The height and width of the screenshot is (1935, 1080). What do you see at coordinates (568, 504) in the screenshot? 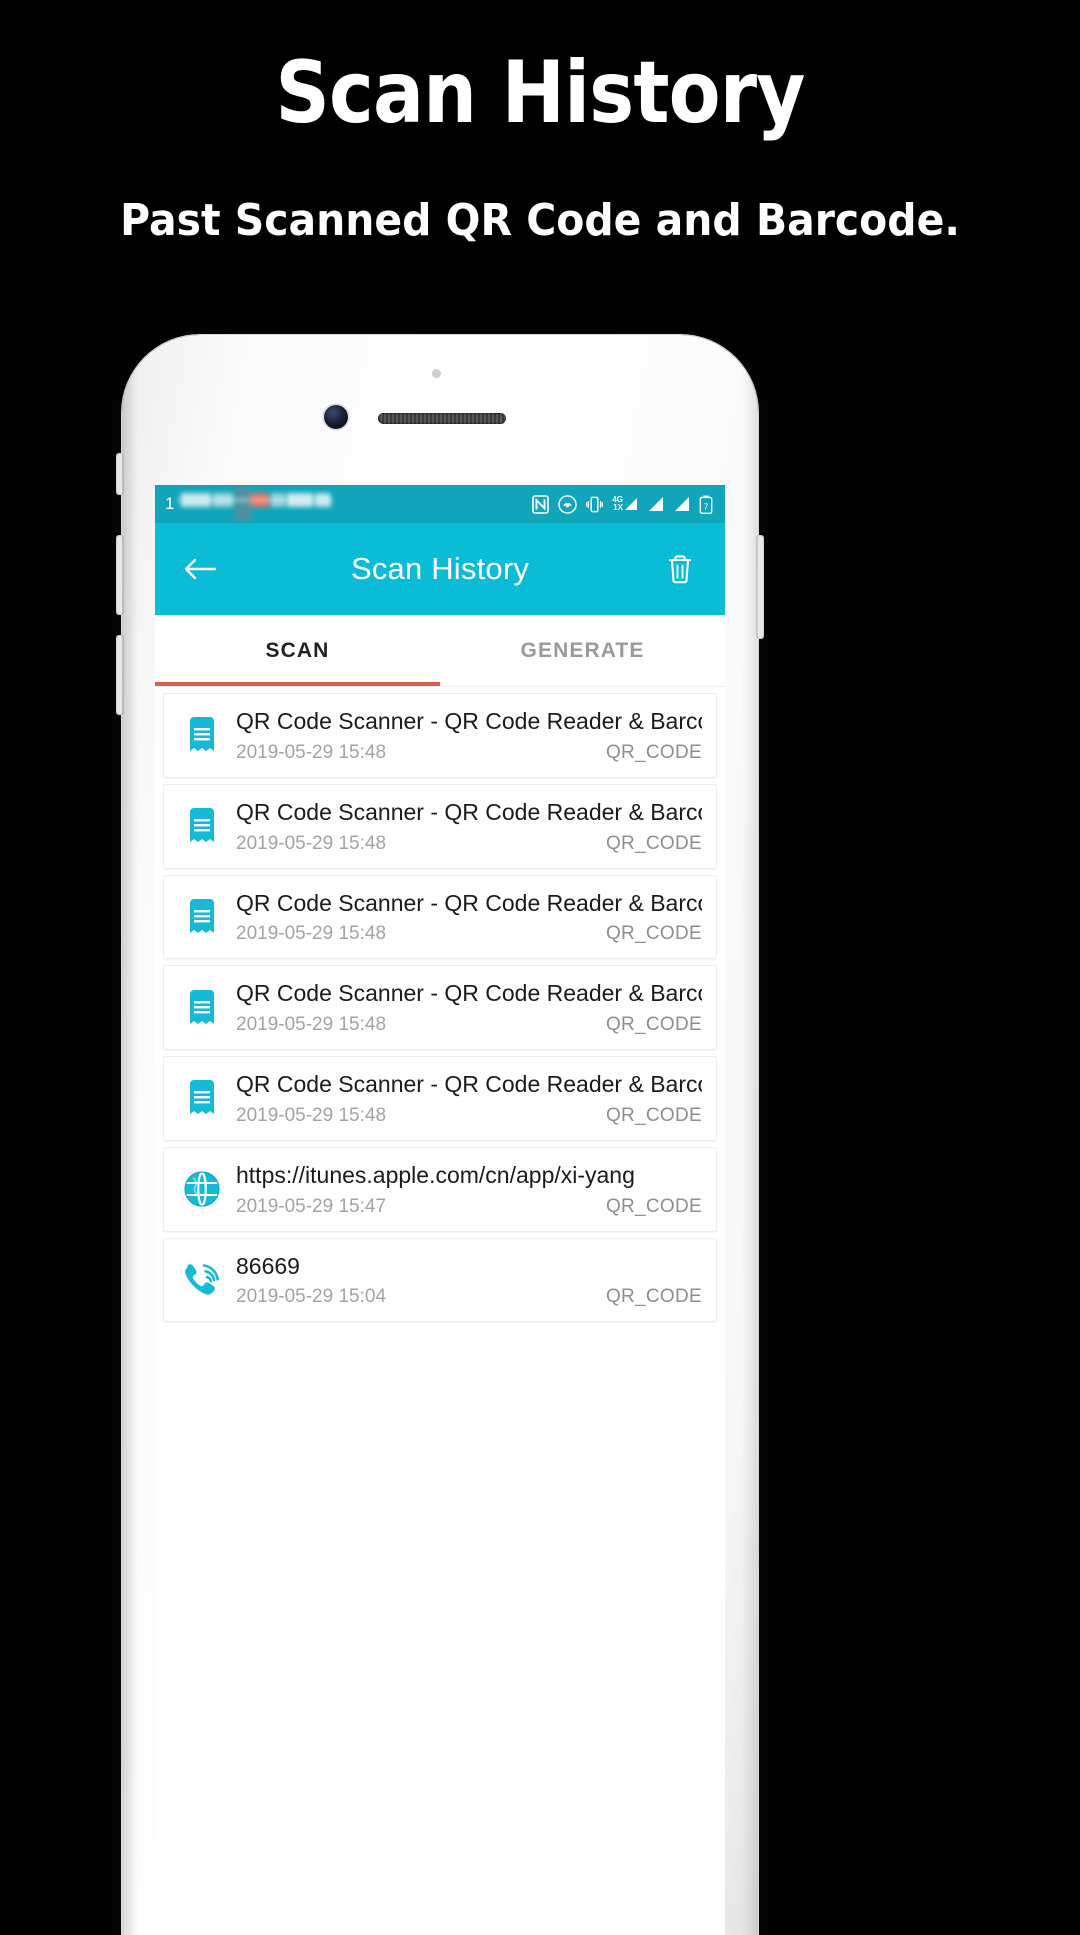
I see `cast-icon` at bounding box center [568, 504].